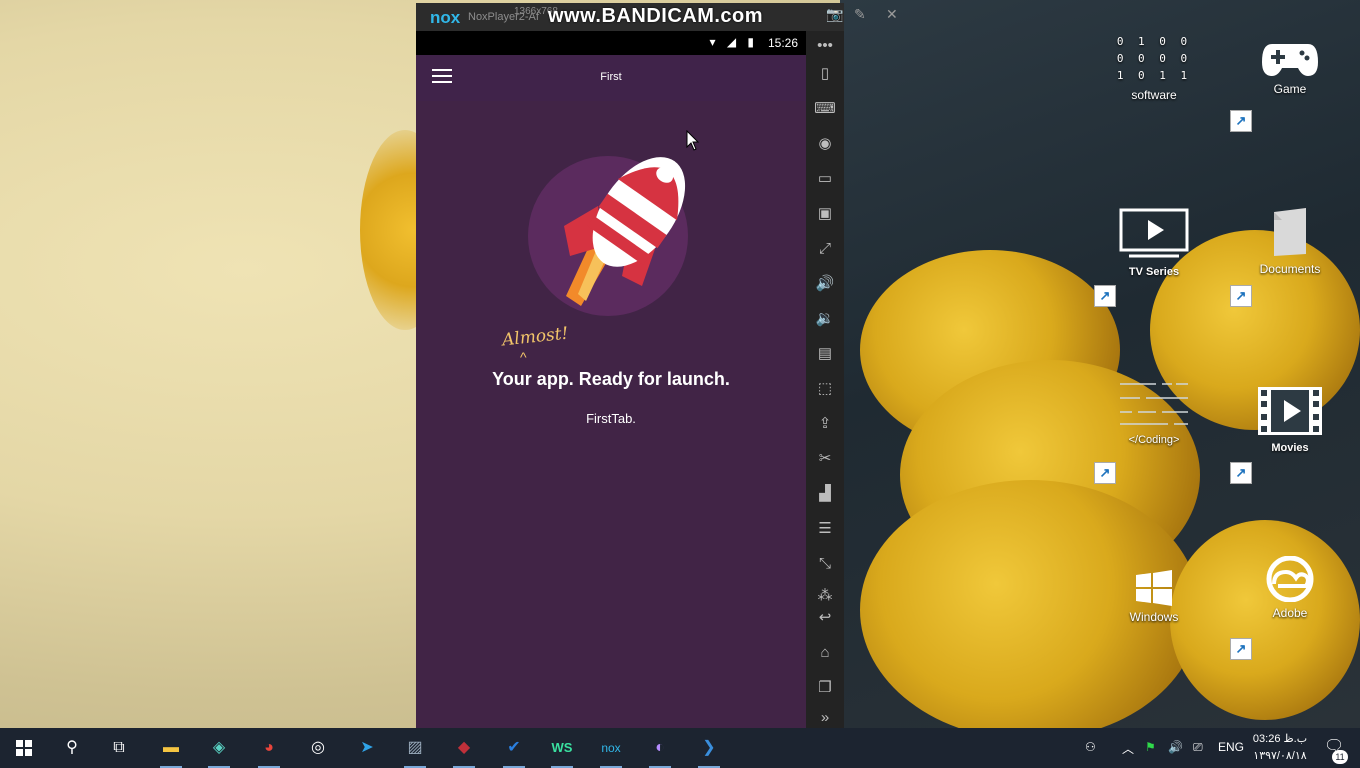  I want to click on location-icon: ◉, so click(825, 144).